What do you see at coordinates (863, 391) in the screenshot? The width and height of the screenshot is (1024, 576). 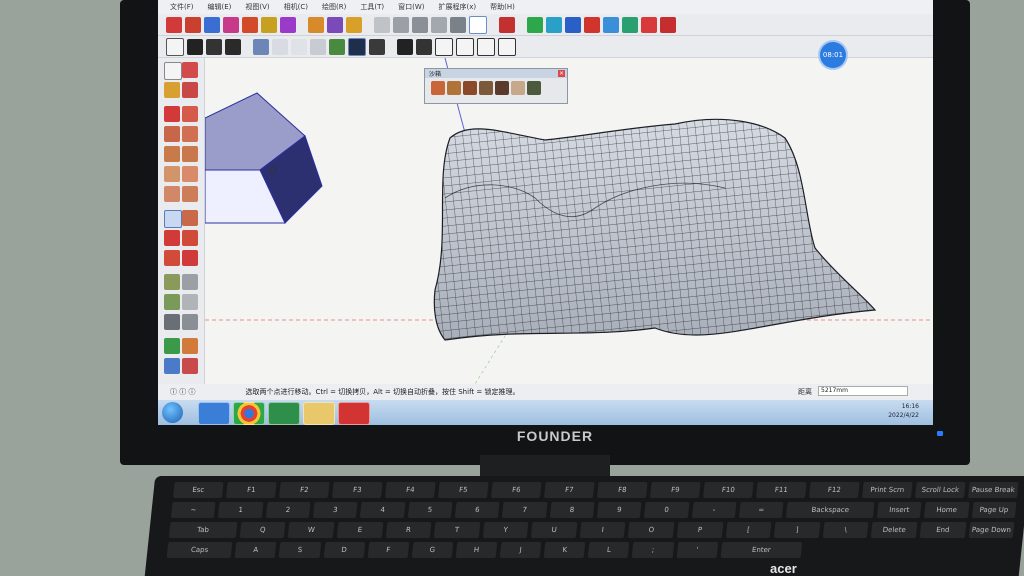 I see `measurements-box: 5217mm` at bounding box center [863, 391].